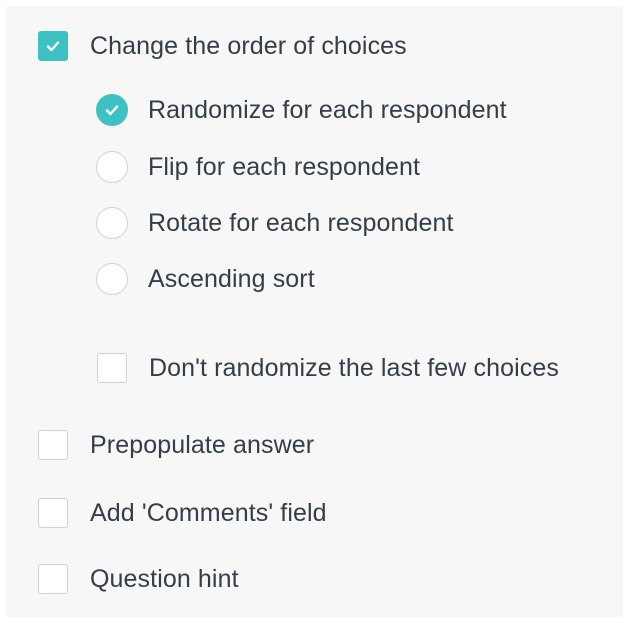  I want to click on order-mode-flip: Flip for each respondent, so click(258, 167).